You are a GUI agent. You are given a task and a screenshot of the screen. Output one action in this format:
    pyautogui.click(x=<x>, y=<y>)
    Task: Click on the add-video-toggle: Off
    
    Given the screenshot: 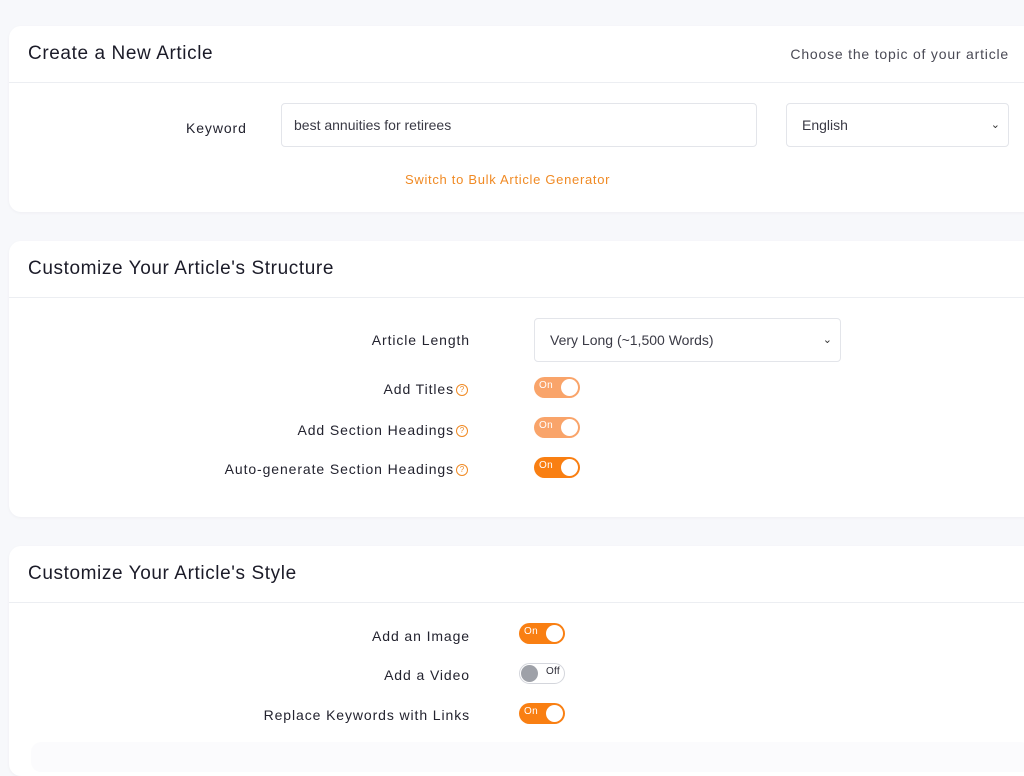 What is the action you would take?
    pyautogui.click(x=542, y=673)
    